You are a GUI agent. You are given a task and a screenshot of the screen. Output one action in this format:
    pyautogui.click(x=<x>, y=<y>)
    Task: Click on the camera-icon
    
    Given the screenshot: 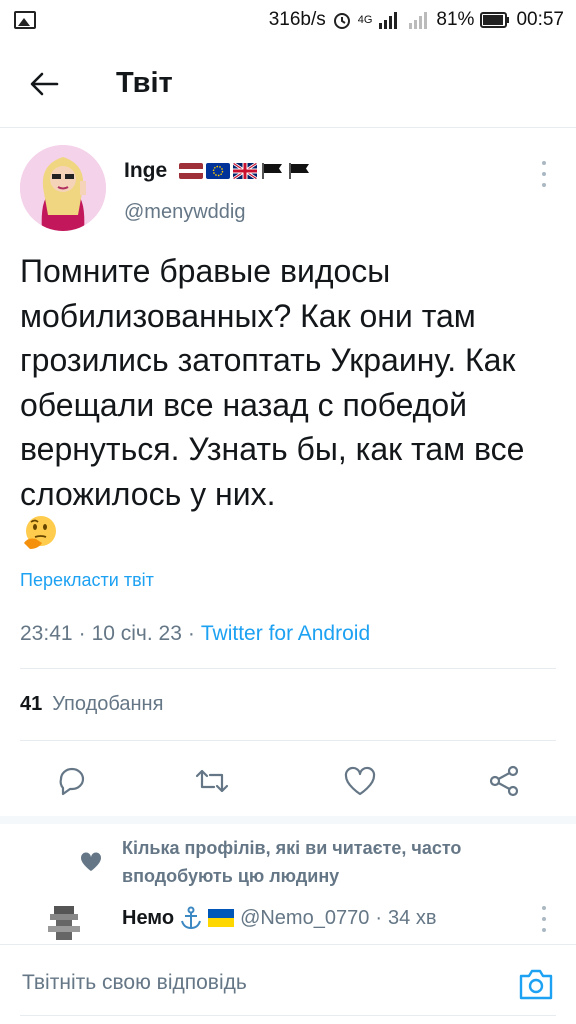 What is the action you would take?
    pyautogui.click(x=536, y=984)
    